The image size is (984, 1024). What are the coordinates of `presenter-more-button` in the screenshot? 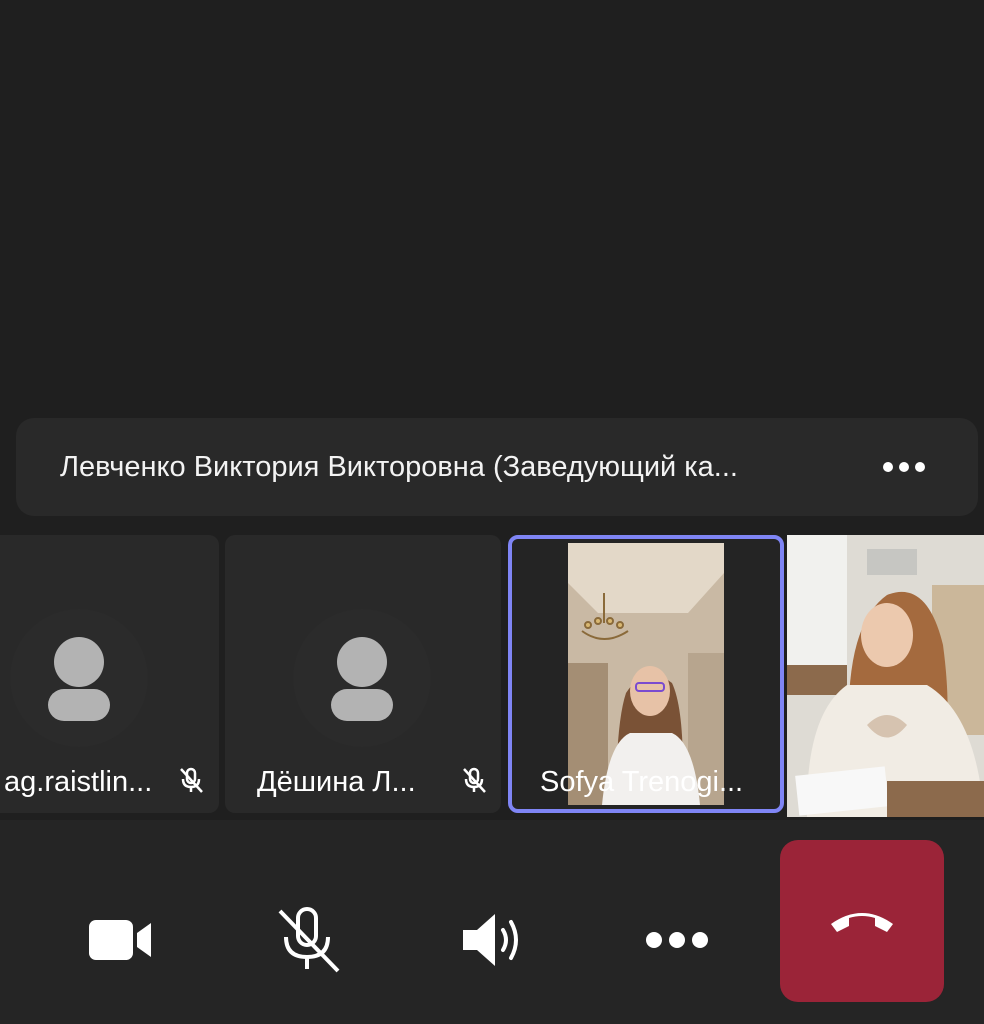 It's located at (904, 467).